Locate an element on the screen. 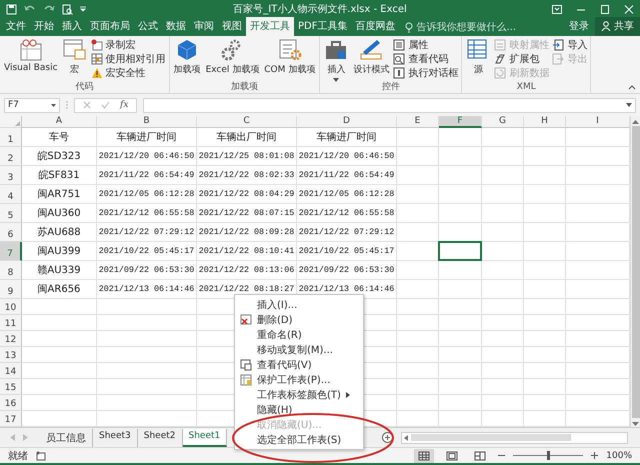  column-header: F is located at coordinates (460, 122).